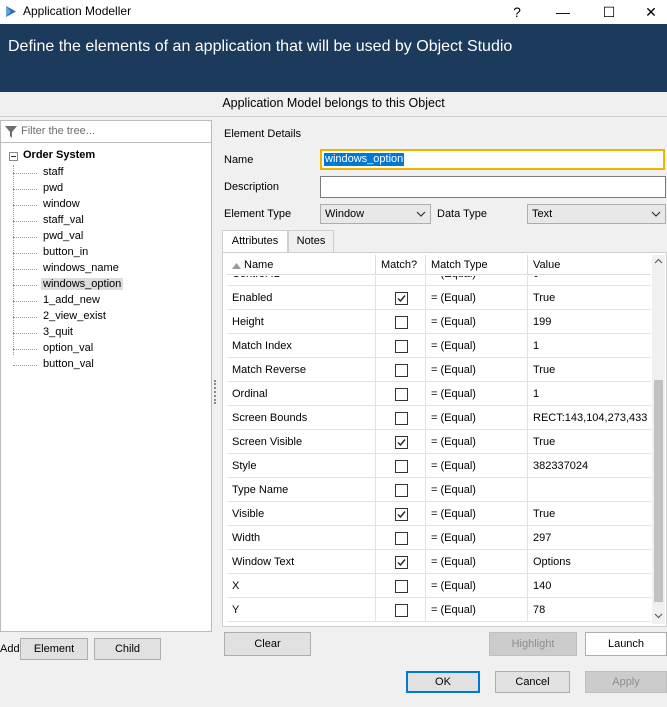 This screenshot has height=707, width=667. What do you see at coordinates (492, 159) in the screenshot?
I see `name-field: windows_option` at bounding box center [492, 159].